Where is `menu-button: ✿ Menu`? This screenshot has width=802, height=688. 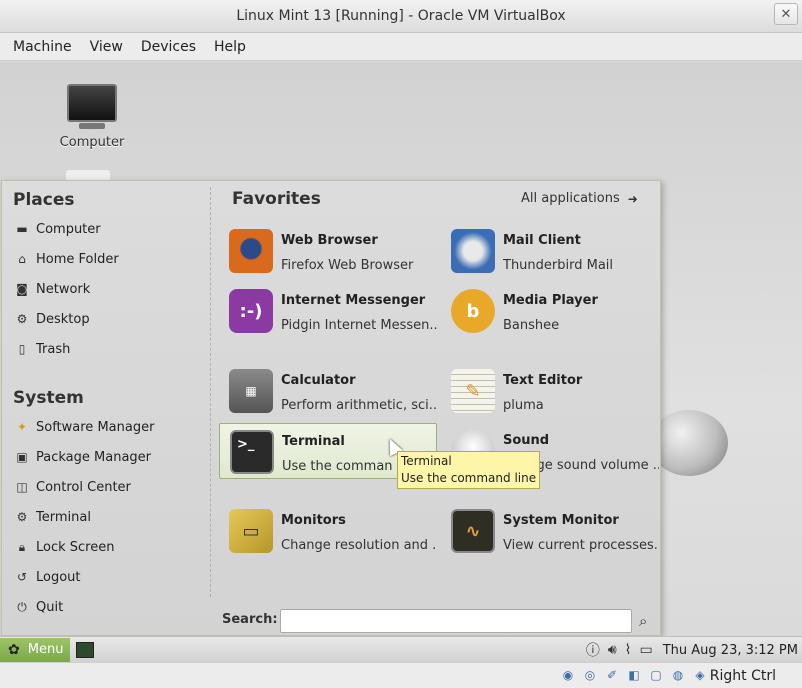
menu-button: ✿ Menu is located at coordinates (35, 649).